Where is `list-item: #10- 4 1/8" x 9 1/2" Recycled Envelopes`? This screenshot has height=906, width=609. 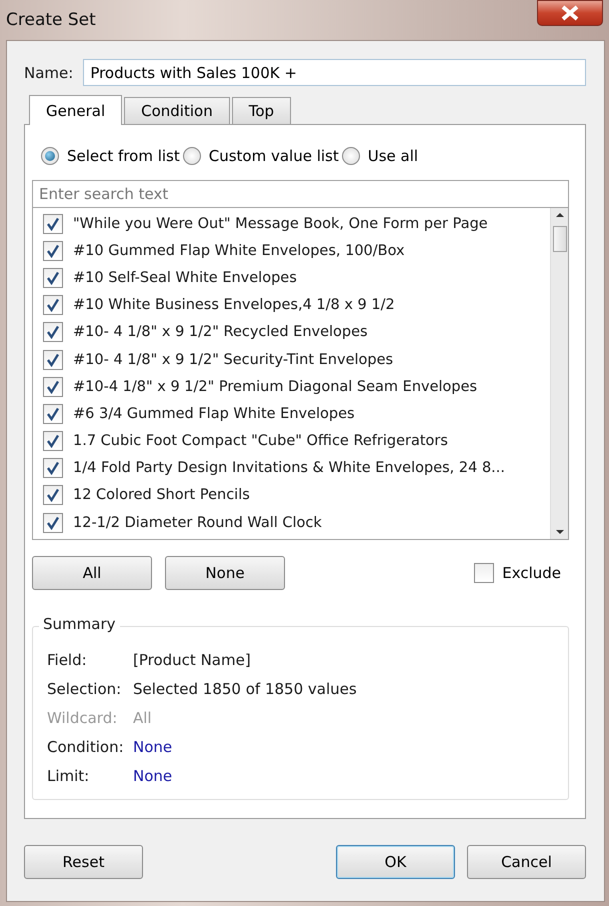
list-item: #10- 4 1/8" x 9 1/2" Recycled Envelopes is located at coordinates (220, 332).